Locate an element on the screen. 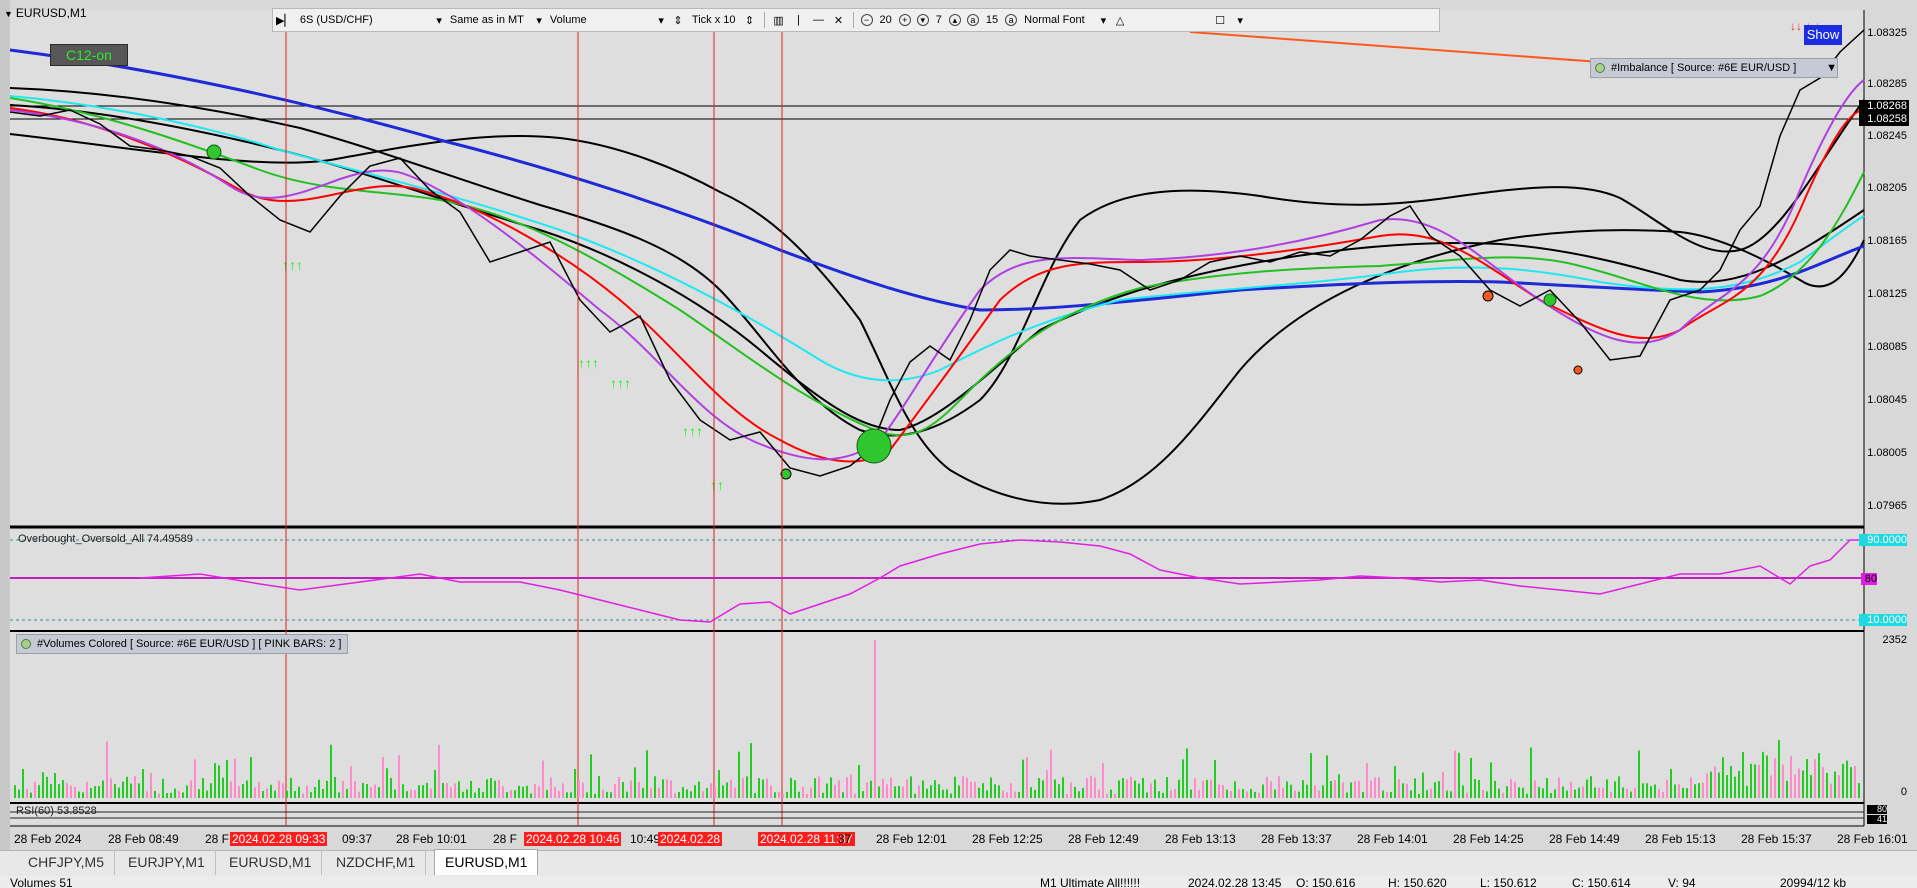 This screenshot has width=1917, height=888. plus-icon: + is located at coordinates (904, 20).